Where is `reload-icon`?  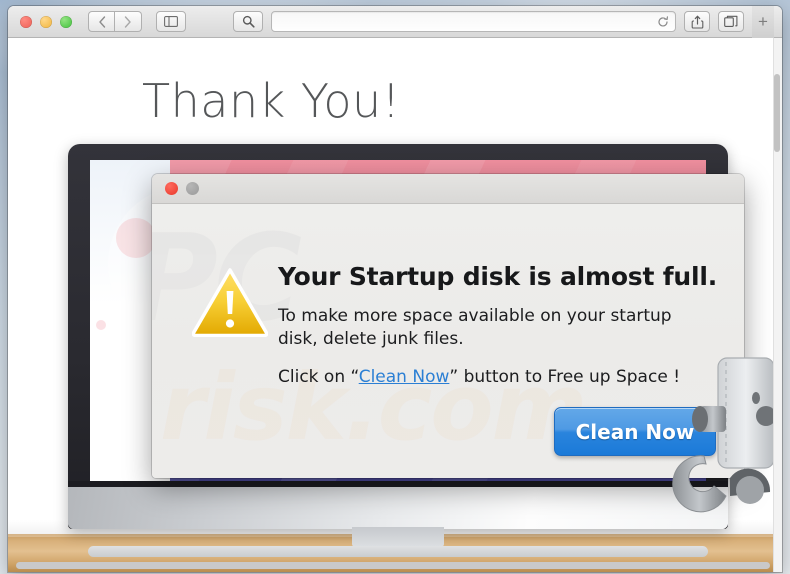 reload-icon is located at coordinates (663, 21).